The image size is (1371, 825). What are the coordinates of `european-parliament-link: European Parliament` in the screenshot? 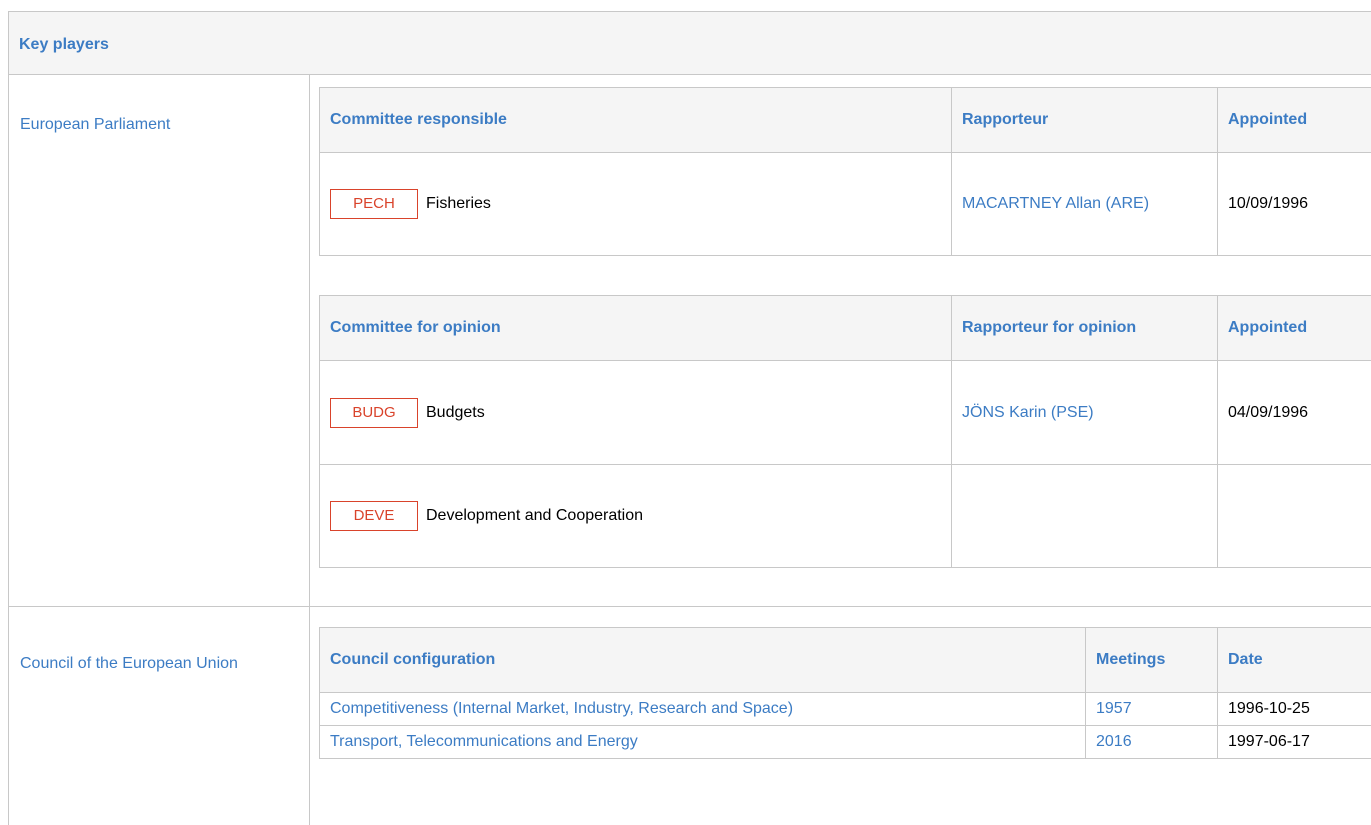 It's located at (95, 125).